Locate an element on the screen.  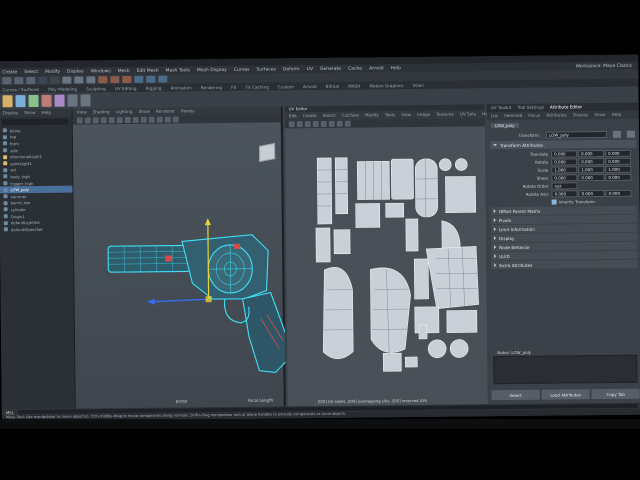
viewport-menu-lighting: Lighting is located at coordinates (124, 112).